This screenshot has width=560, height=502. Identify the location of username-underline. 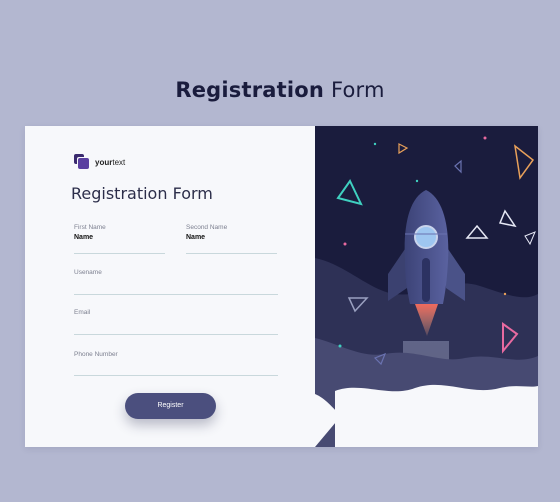
(176, 294).